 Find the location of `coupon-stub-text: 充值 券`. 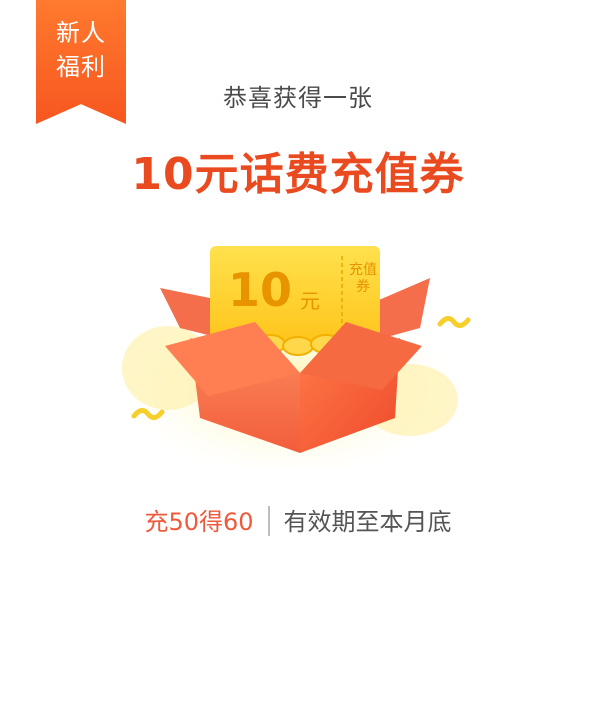

coupon-stub-text: 充值 券 is located at coordinates (363, 279).